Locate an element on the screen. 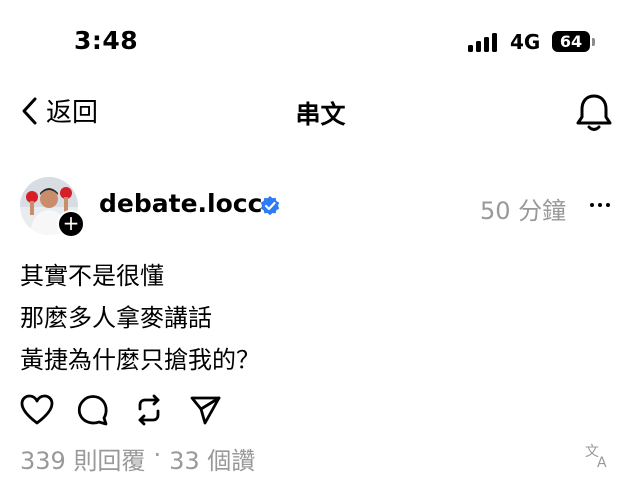 This screenshot has width=641, height=487. verified-icon is located at coordinates (270, 208).